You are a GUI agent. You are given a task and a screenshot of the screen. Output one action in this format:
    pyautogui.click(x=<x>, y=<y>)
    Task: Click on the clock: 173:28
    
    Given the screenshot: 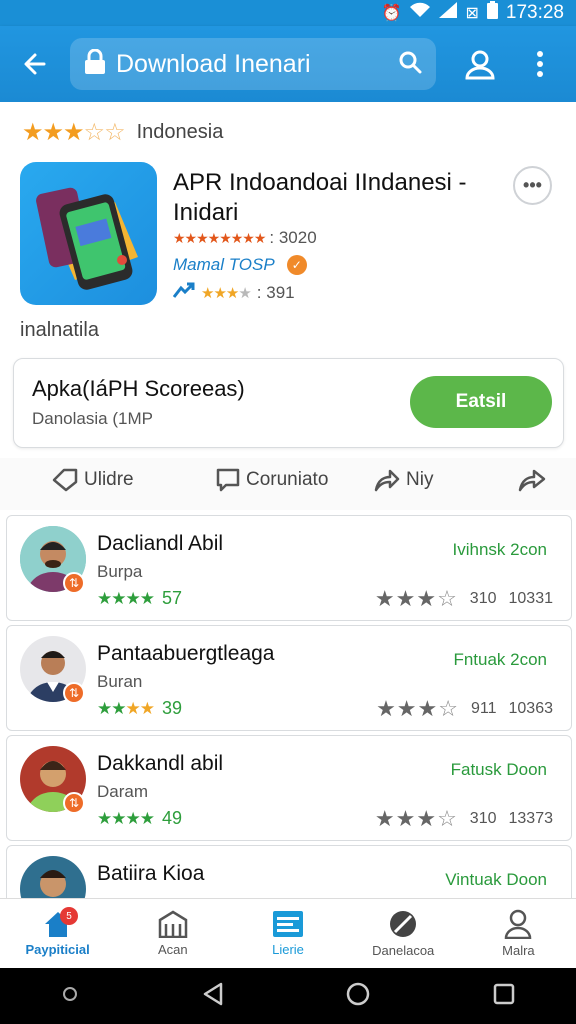 What is the action you would take?
    pyautogui.click(x=534, y=12)
    